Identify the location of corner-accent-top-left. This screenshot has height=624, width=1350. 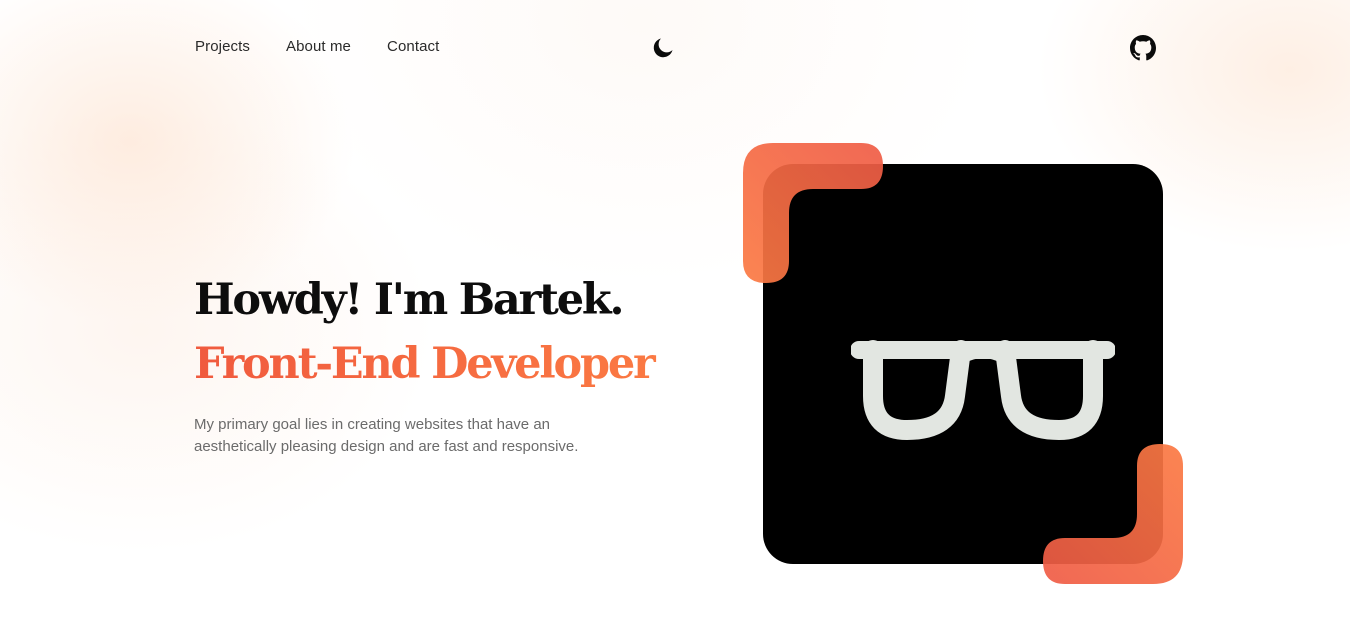
(813, 213).